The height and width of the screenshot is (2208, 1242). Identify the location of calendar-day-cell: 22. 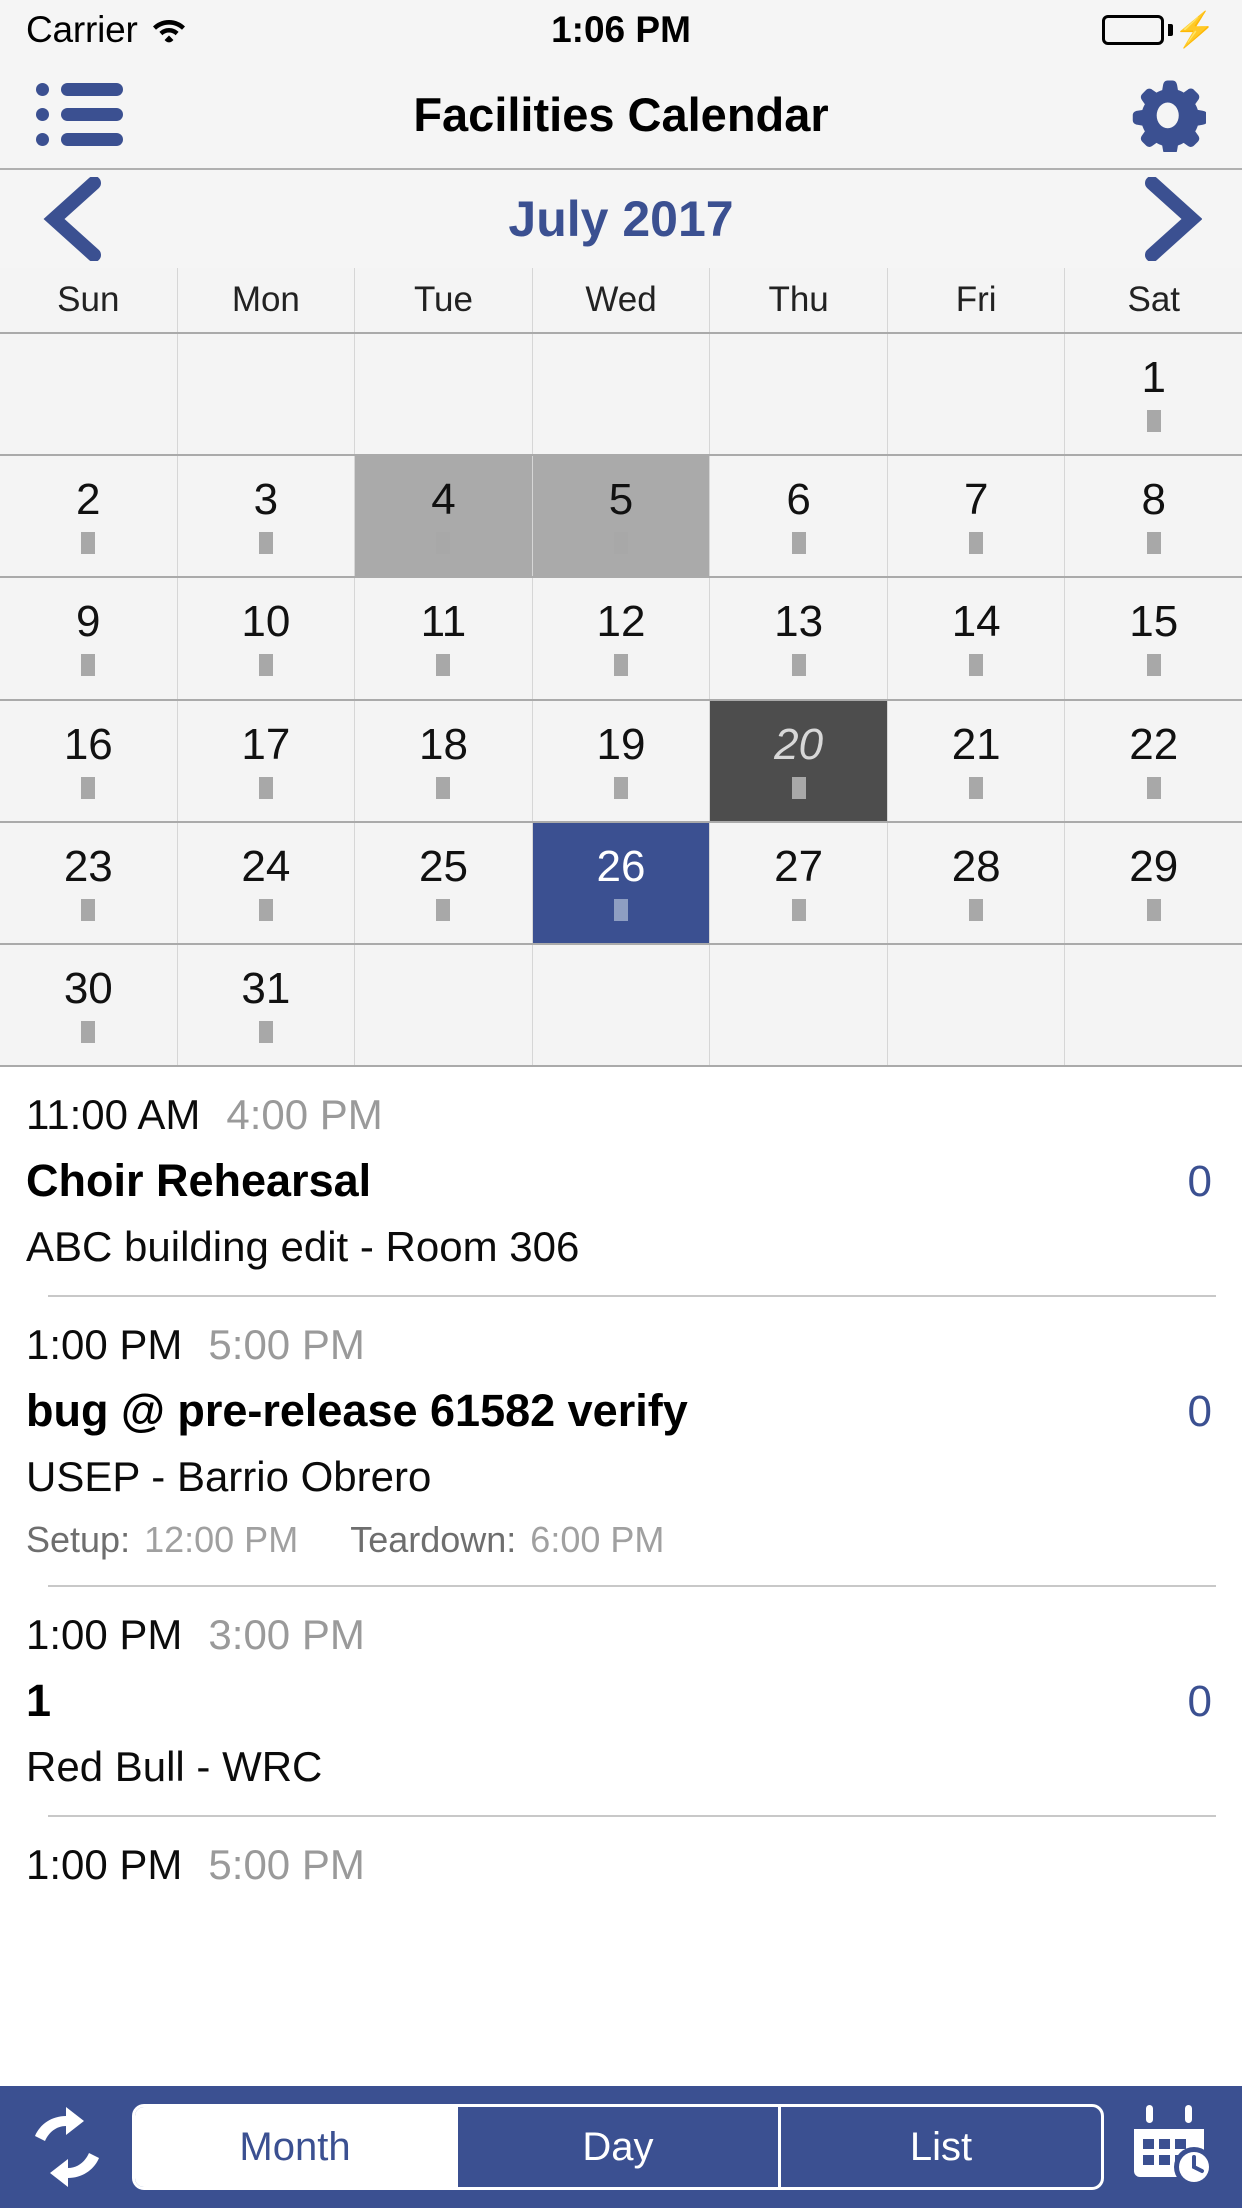
(1153, 760).